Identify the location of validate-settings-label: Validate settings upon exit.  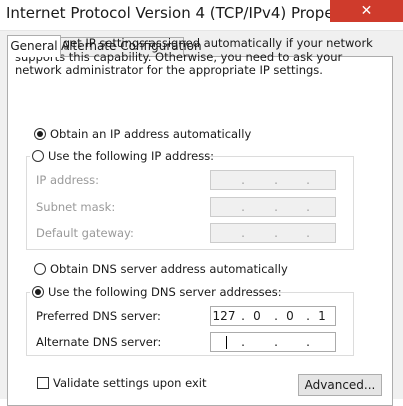
(129, 383).